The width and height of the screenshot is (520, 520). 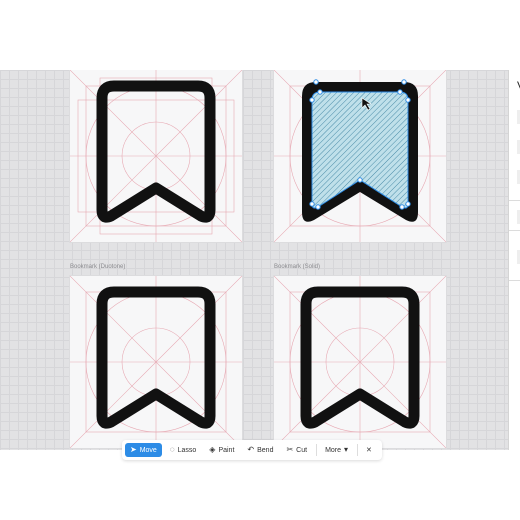 I want to click on more-tools-button: More ▾, so click(x=336, y=450).